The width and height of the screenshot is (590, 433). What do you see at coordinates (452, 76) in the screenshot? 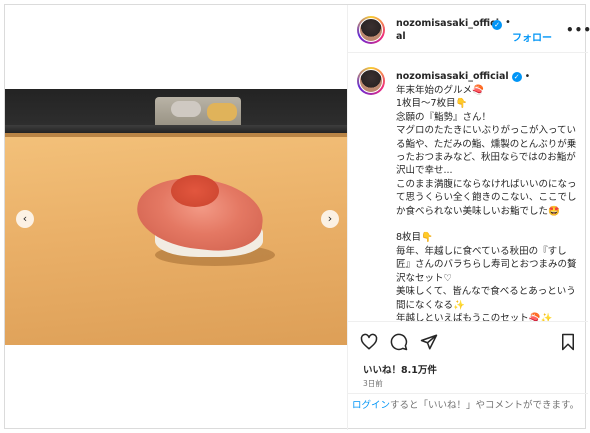
I see `caption-username: nozomisasaki_official` at bounding box center [452, 76].